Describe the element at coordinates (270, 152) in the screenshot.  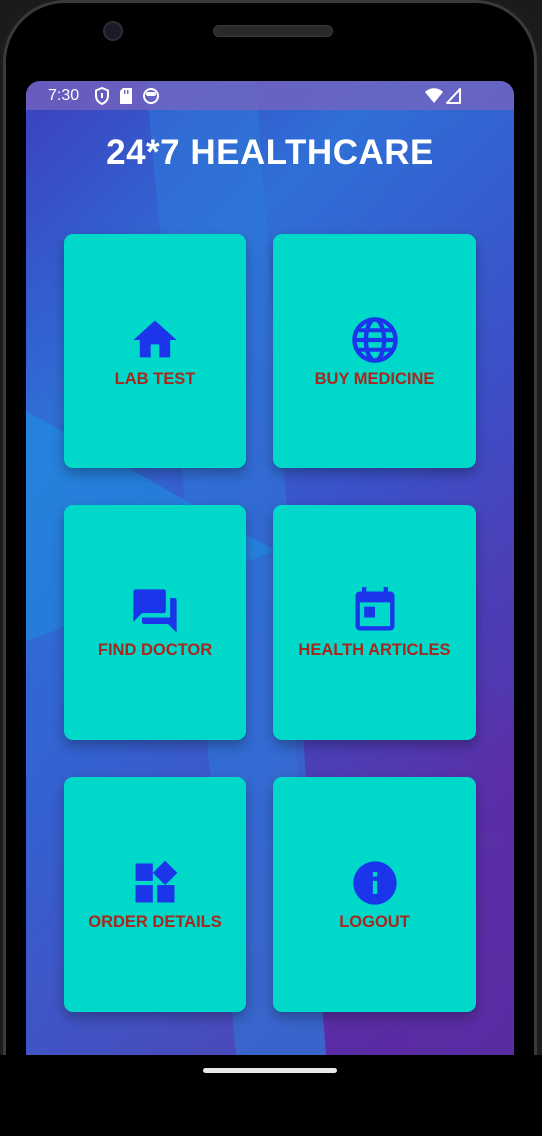
I see `app-title: 24*7 HEALTHCARE` at that location.